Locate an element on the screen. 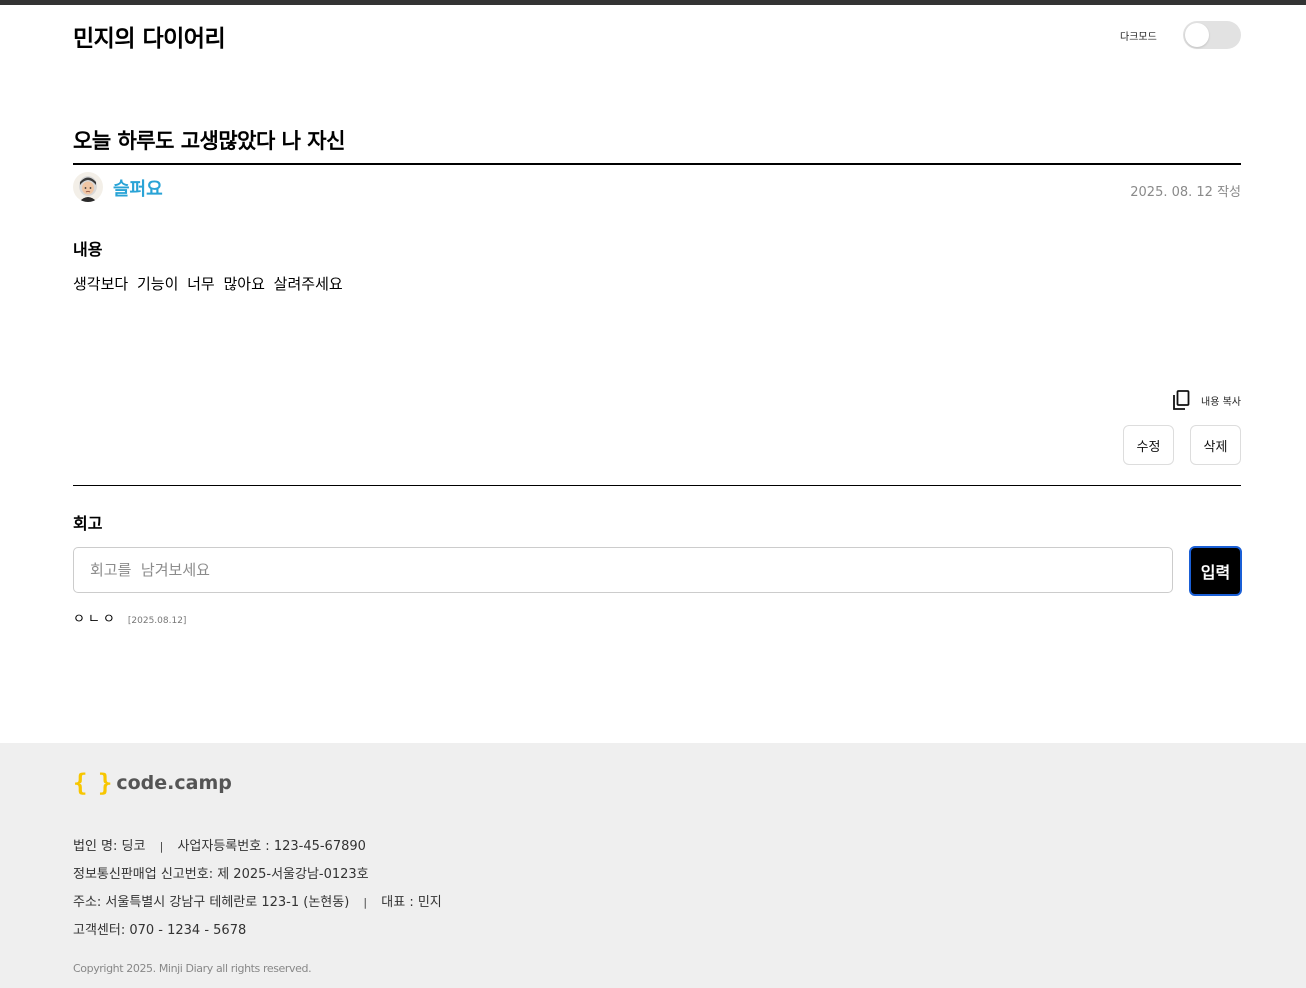  company-info-line-1: 법인 명: 딩코 | 사업자등록번호 : 123-45-67890 is located at coordinates (219, 844).